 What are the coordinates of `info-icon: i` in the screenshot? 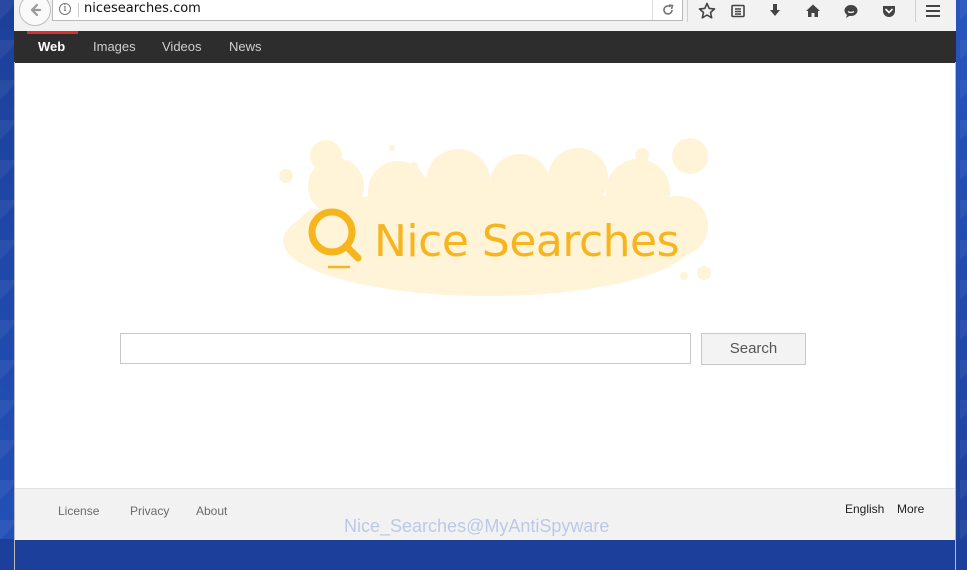 It's located at (65, 9).